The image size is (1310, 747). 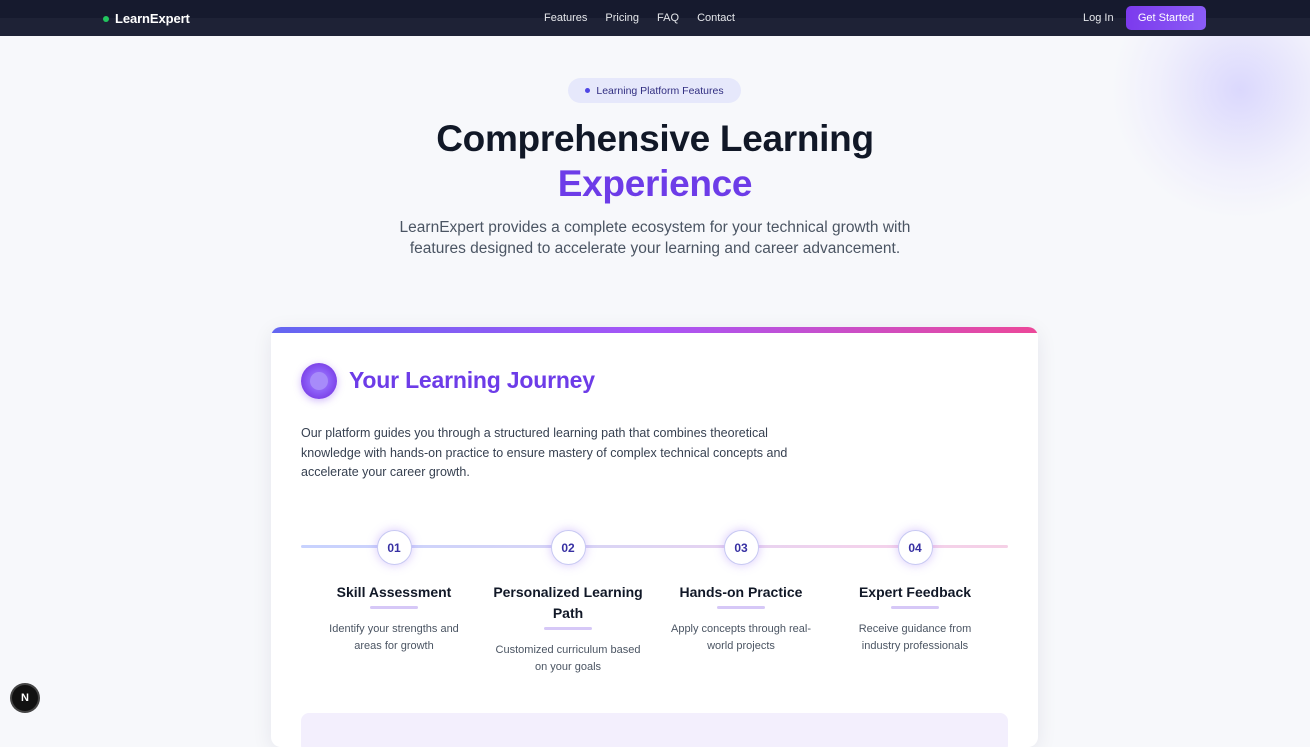 What do you see at coordinates (472, 380) in the screenshot?
I see `journey-title: Your Learning Journey` at bounding box center [472, 380].